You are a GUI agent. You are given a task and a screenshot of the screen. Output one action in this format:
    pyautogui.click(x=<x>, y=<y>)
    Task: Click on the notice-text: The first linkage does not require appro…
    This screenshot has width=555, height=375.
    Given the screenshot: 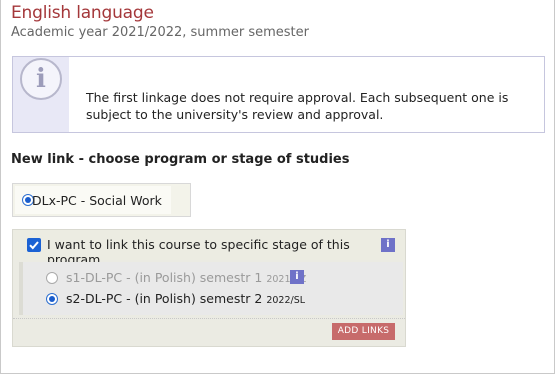 What is the action you would take?
    pyautogui.click(x=297, y=106)
    